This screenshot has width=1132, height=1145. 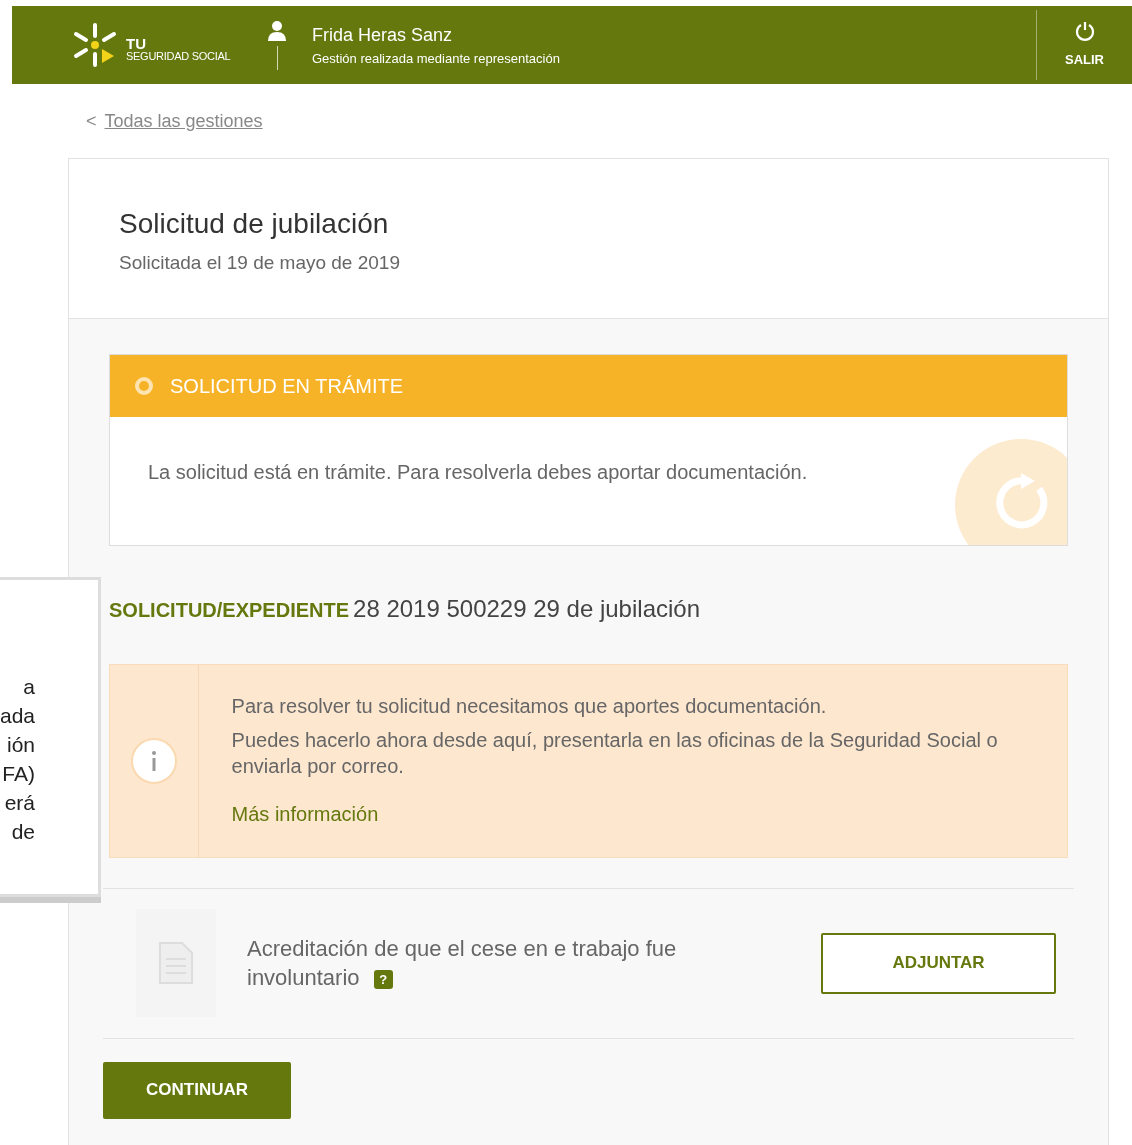 What do you see at coordinates (23, 832) in the screenshot?
I see `popover-text: de` at bounding box center [23, 832].